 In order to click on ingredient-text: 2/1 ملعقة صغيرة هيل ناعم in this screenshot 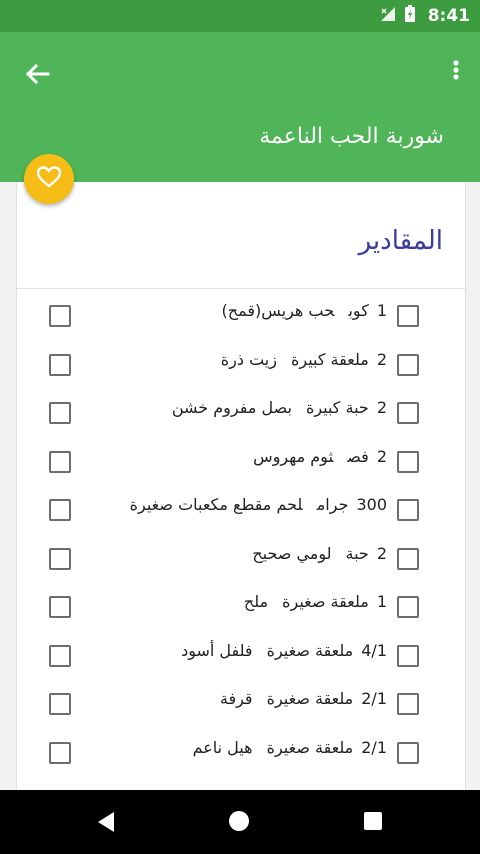, I will do `click(290, 747)`.